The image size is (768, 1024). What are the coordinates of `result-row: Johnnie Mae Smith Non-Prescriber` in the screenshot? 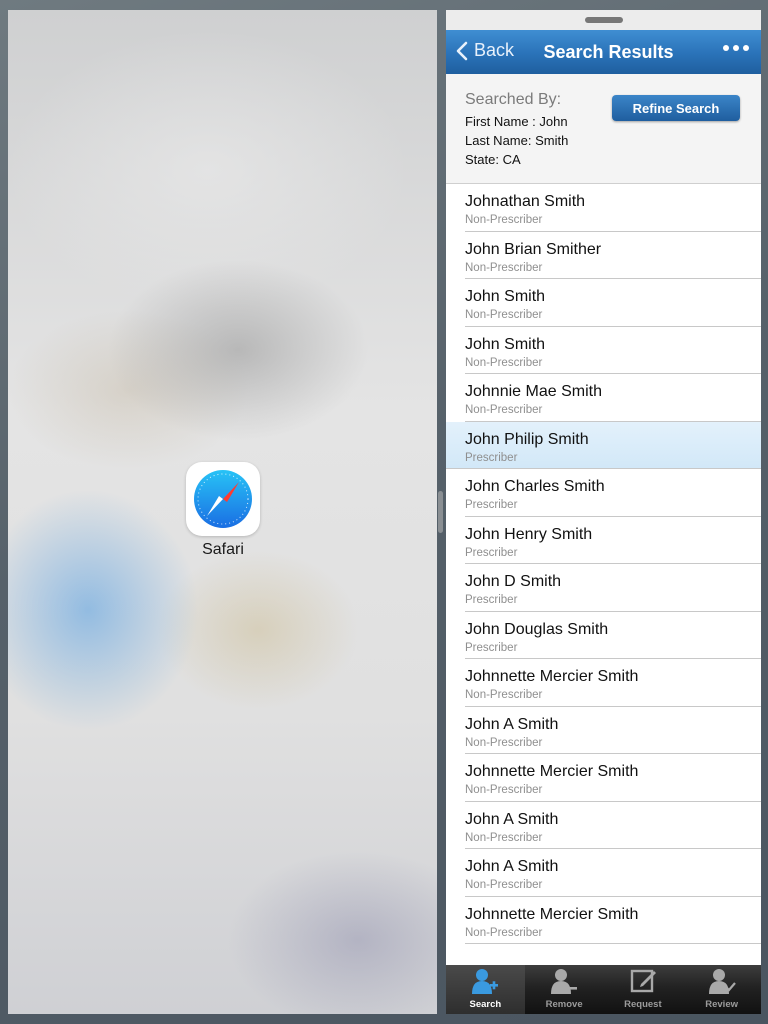 It's located at (613, 398).